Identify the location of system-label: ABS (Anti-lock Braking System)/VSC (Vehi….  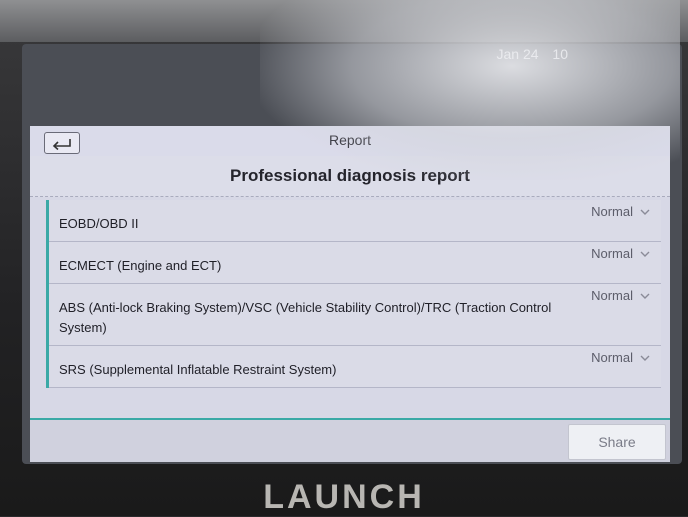
(305, 317).